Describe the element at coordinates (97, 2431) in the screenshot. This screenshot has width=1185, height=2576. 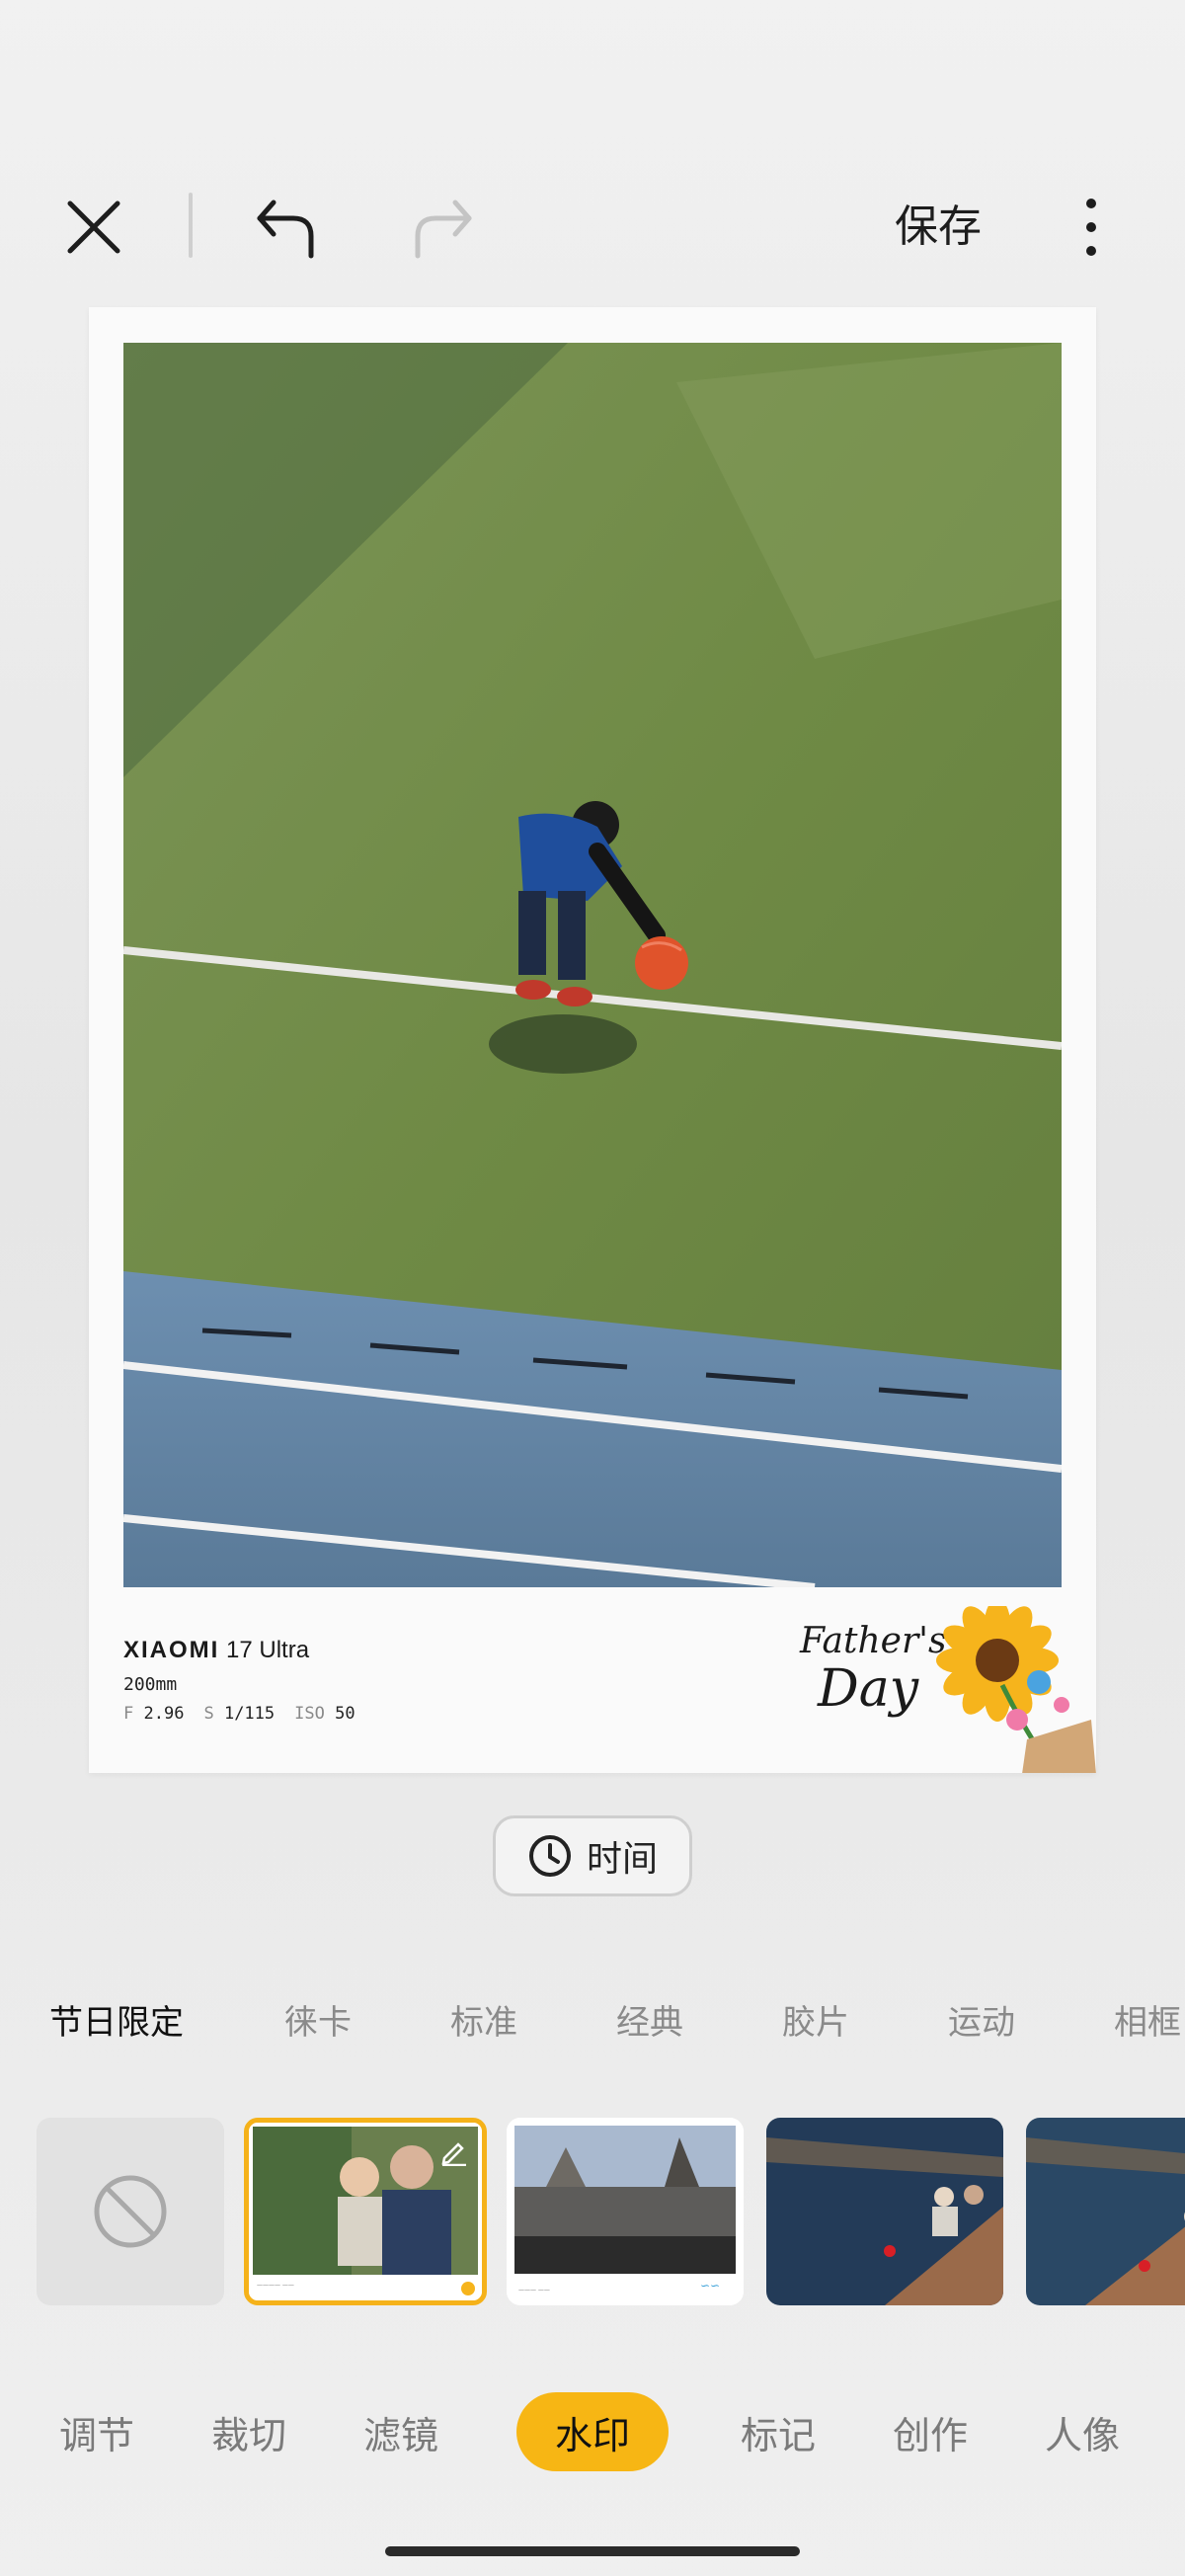
I see `nav-adjust: 调节` at that location.